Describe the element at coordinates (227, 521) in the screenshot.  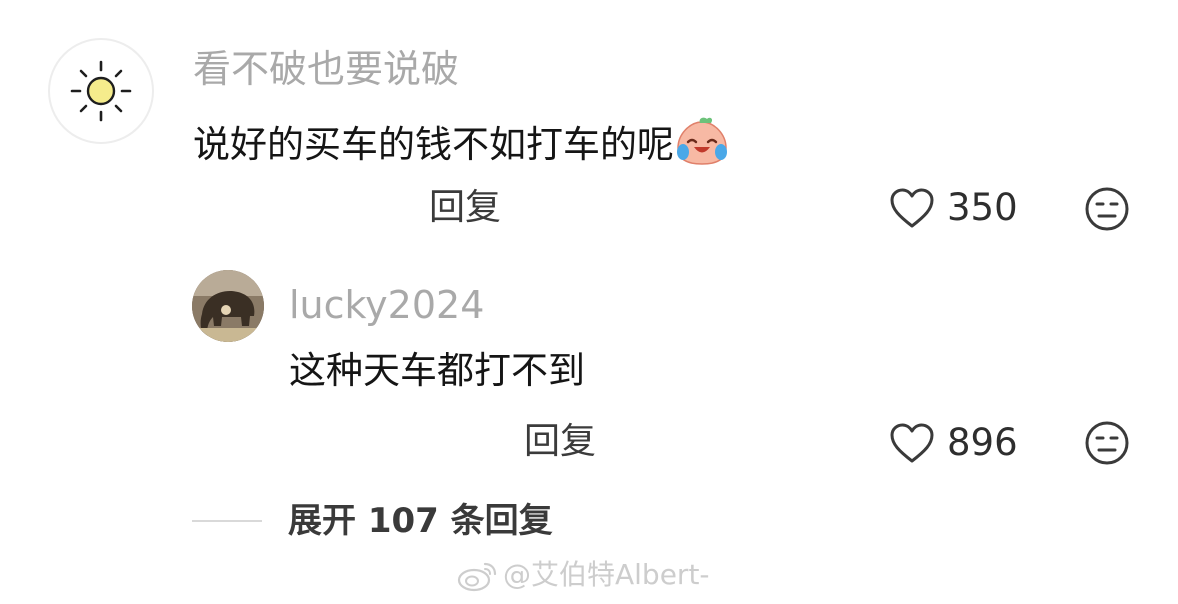
I see `expand-divider` at that location.